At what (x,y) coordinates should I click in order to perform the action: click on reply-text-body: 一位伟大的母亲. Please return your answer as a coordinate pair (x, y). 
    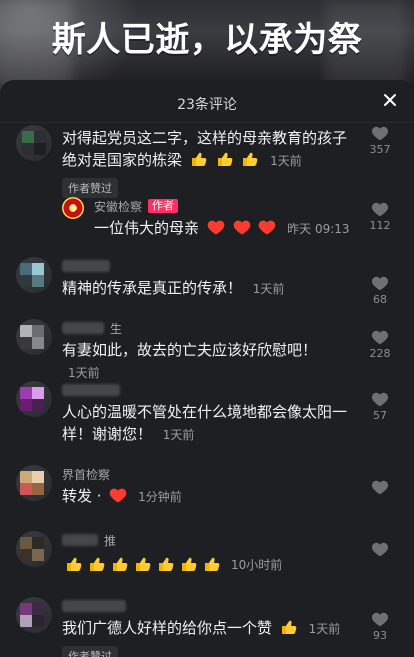
    Looking at the image, I should click on (147, 228).